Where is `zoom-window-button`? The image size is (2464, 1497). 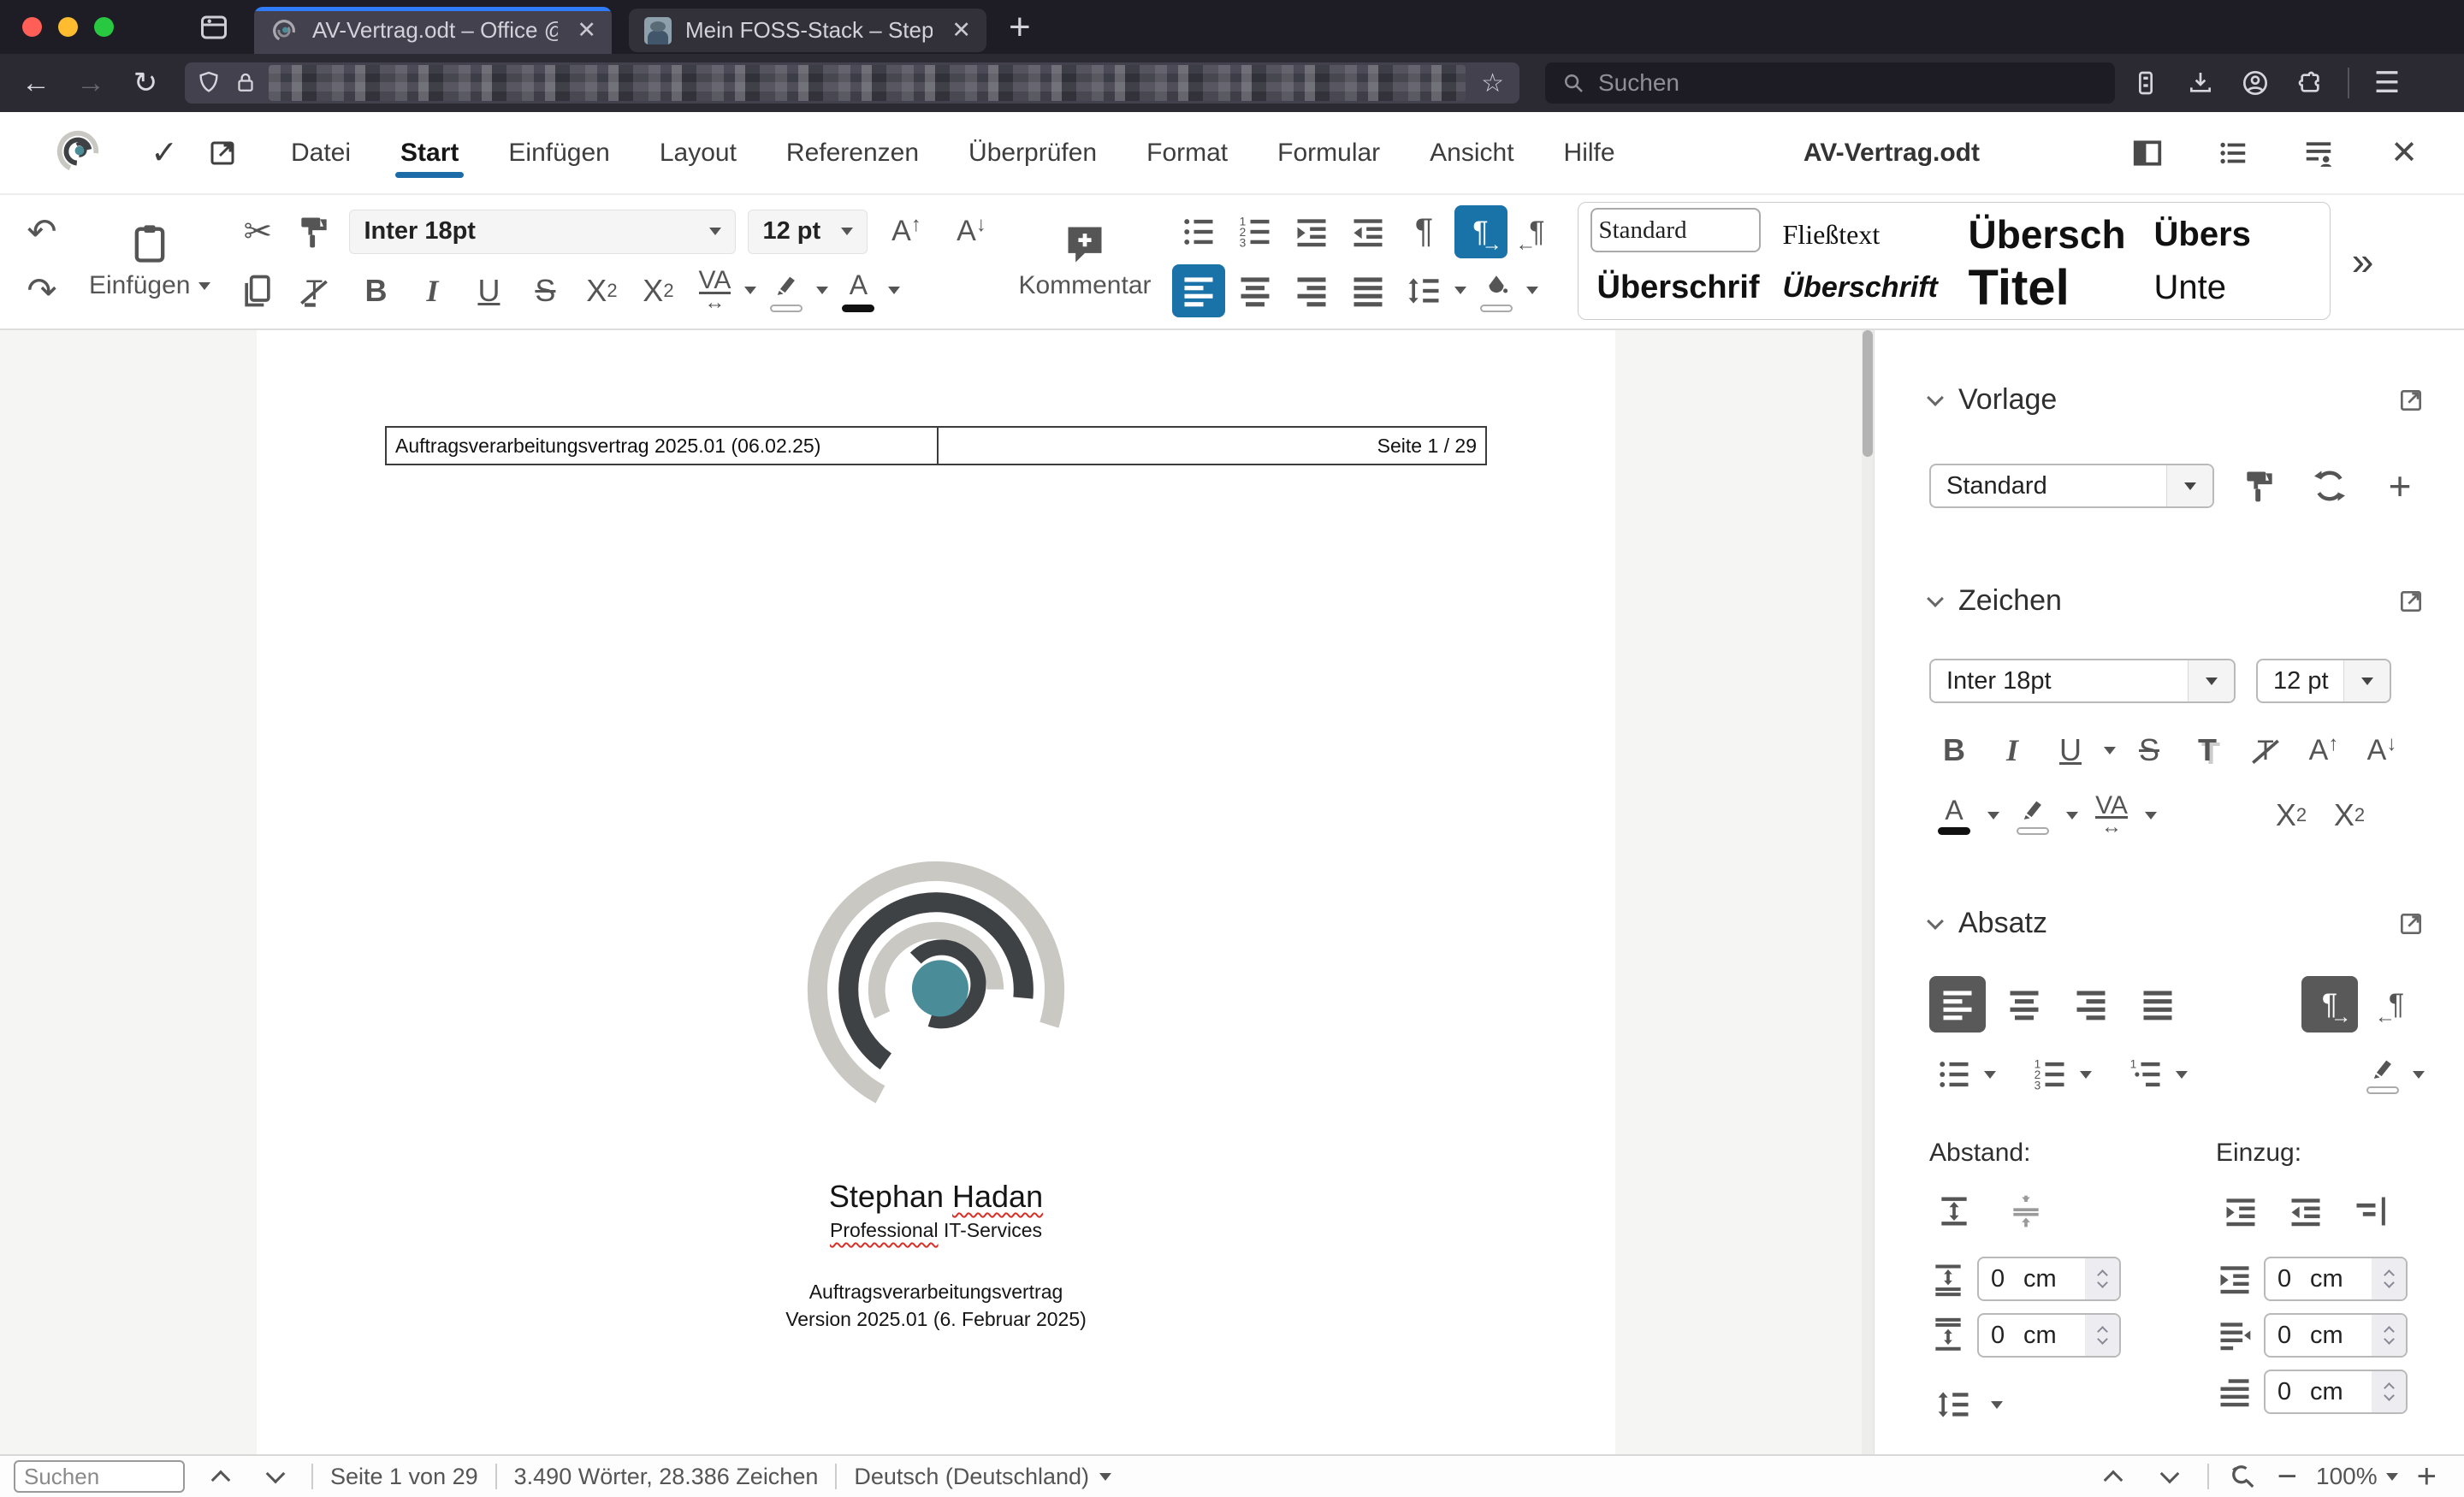 zoom-window-button is located at coordinates (104, 27).